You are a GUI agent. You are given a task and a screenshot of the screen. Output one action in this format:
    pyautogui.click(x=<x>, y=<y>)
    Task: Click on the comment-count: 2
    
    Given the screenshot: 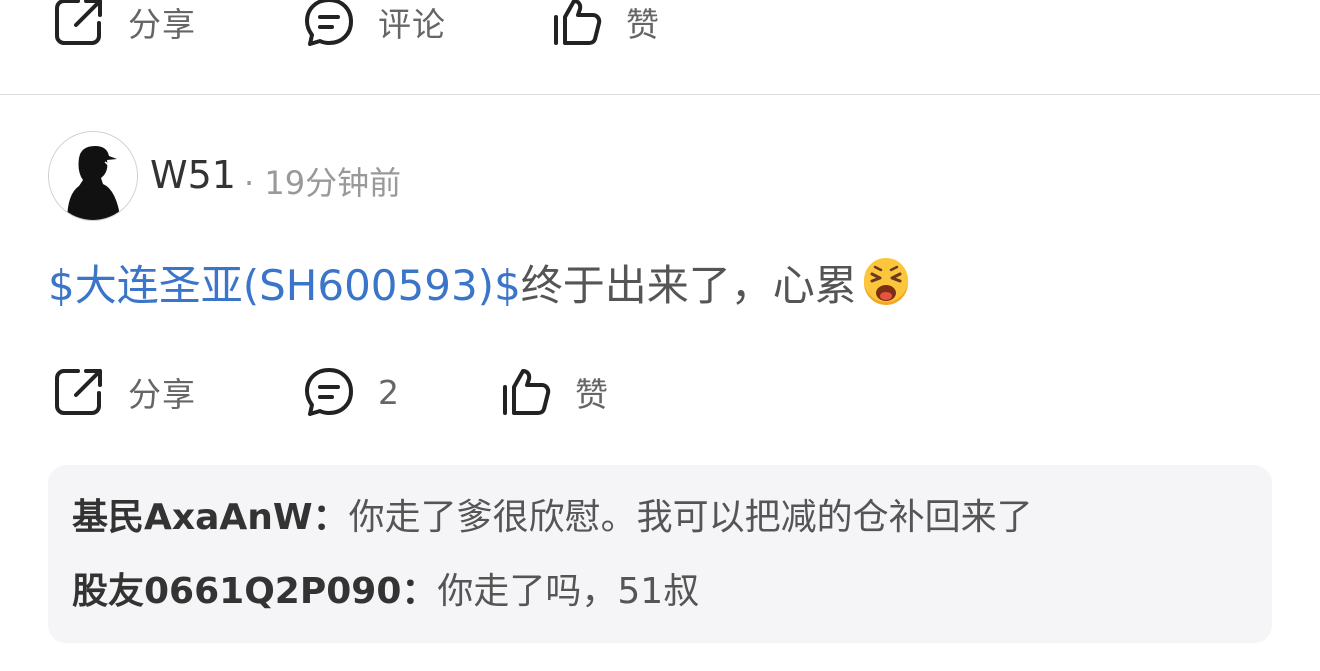 What is the action you would take?
    pyautogui.click(x=389, y=392)
    